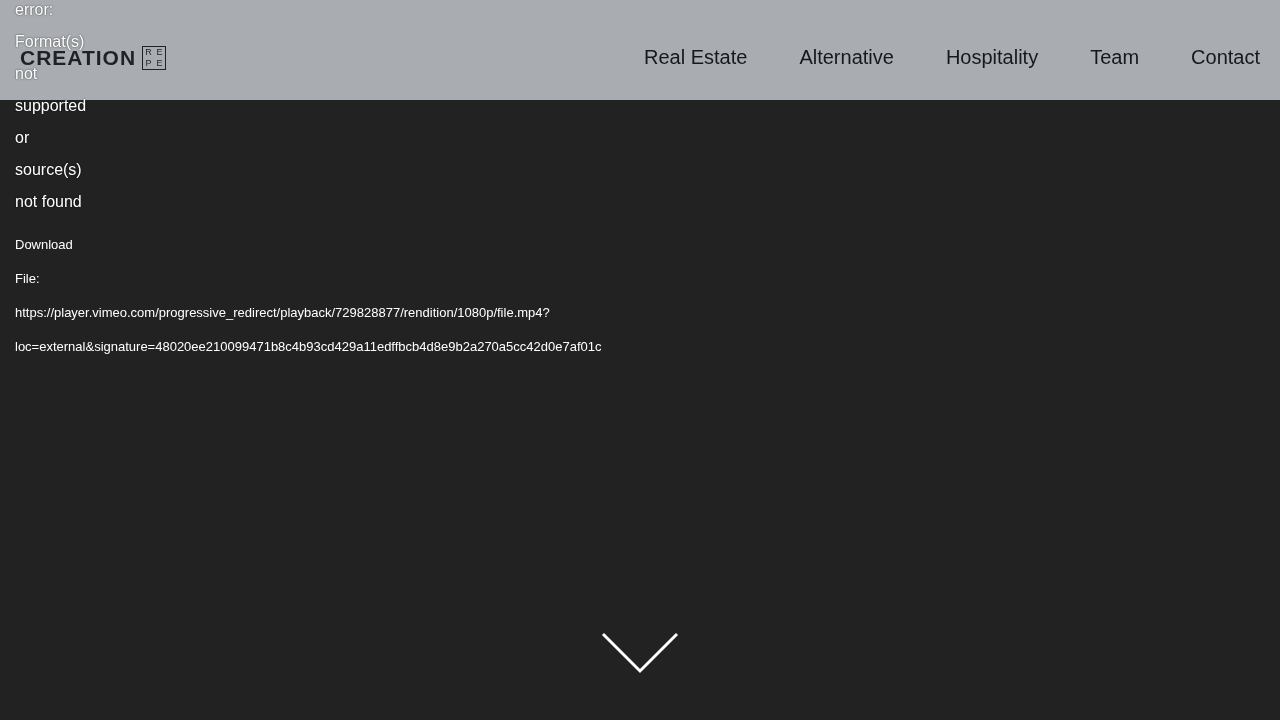 This screenshot has height=720, width=1280. I want to click on nav-link: Contact, so click(1225, 57).